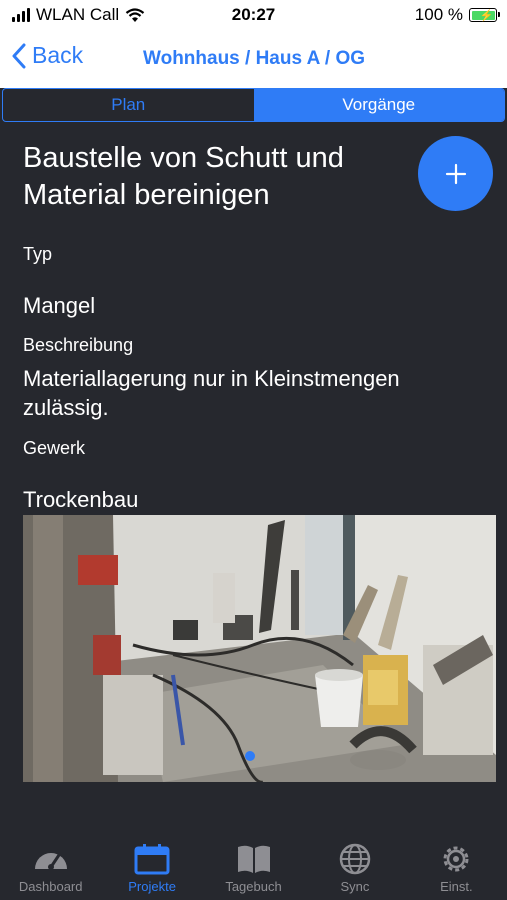 This screenshot has width=507, height=900. What do you see at coordinates (58, 55) in the screenshot?
I see `back-label: Back` at bounding box center [58, 55].